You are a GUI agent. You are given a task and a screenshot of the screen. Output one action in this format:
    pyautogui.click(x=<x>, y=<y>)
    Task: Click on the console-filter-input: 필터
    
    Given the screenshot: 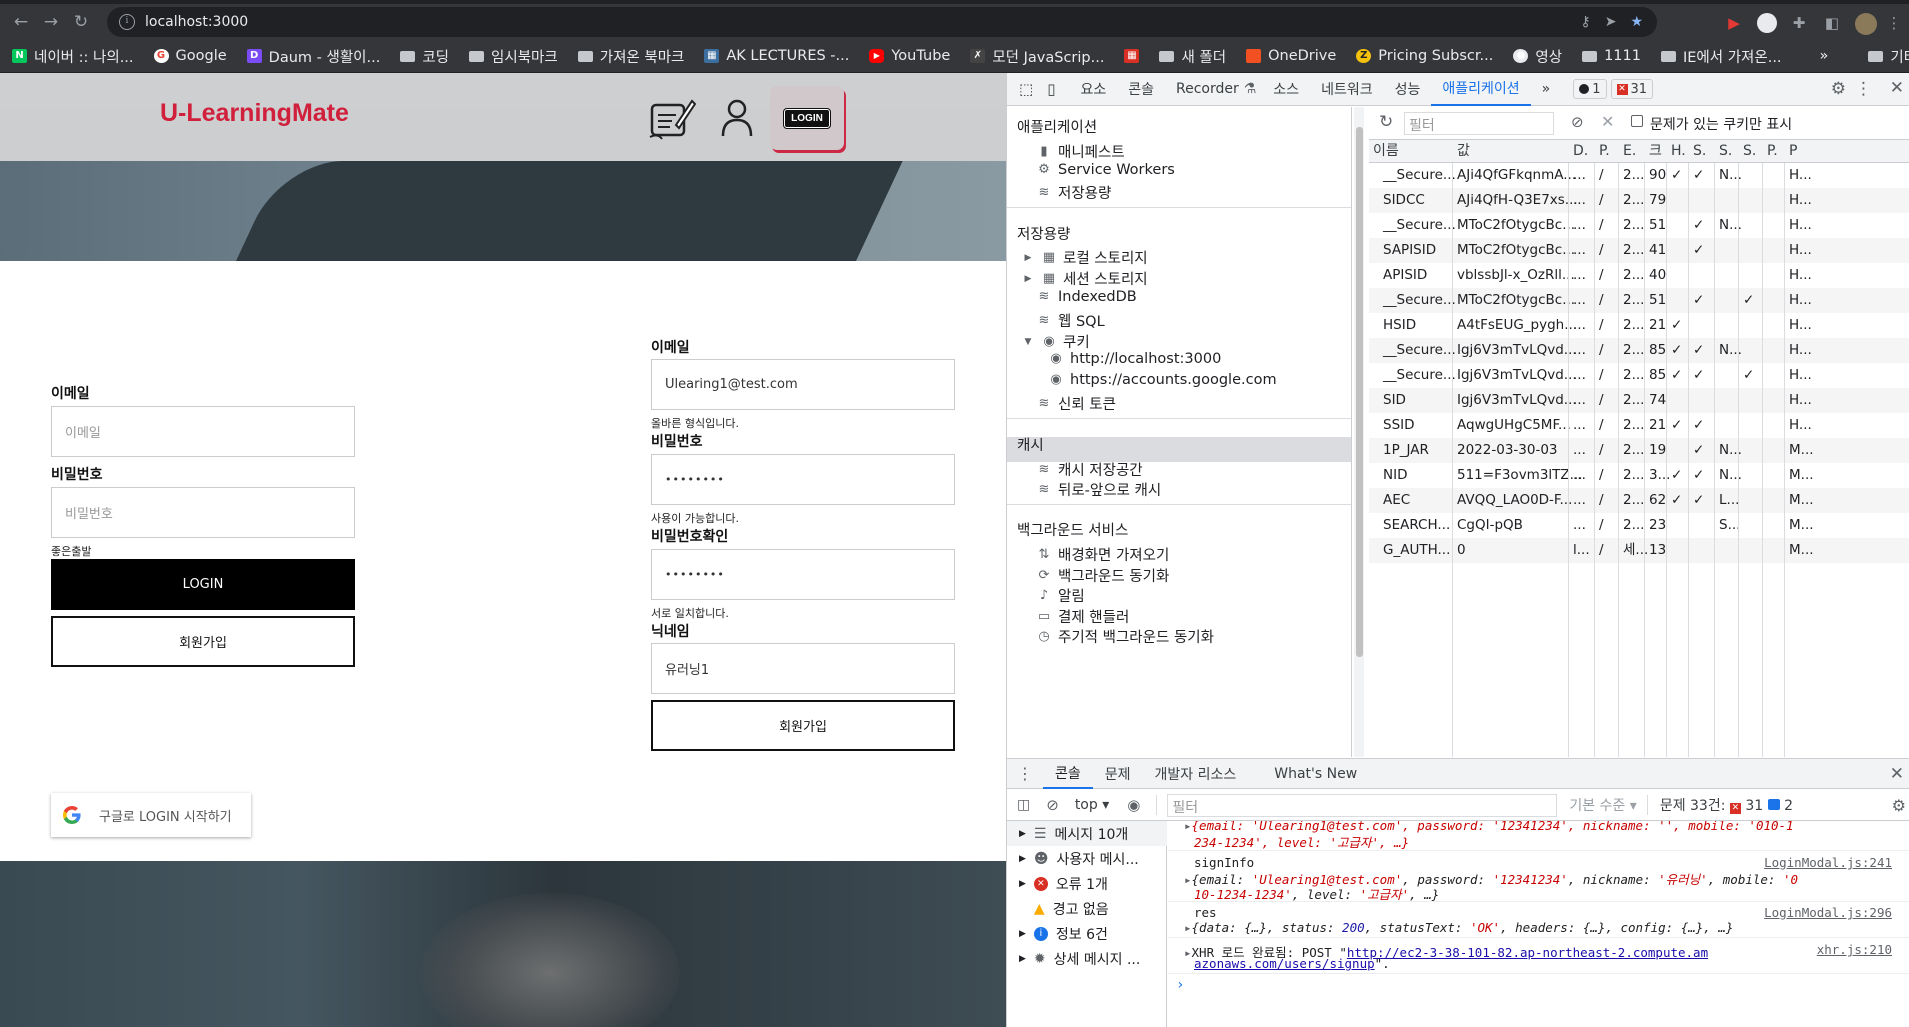 What is the action you would take?
    pyautogui.click(x=1362, y=805)
    